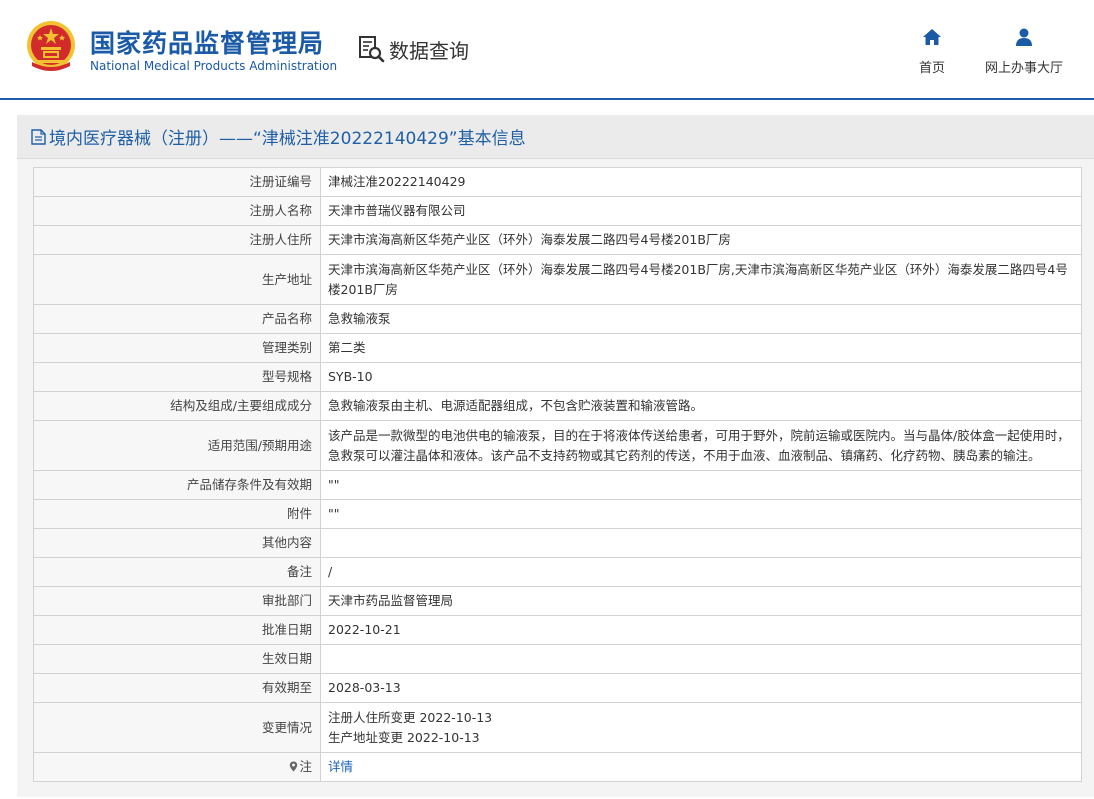 The image size is (1094, 799). What do you see at coordinates (177, 767) in the screenshot?
I see `field-label-note: 注` at bounding box center [177, 767].